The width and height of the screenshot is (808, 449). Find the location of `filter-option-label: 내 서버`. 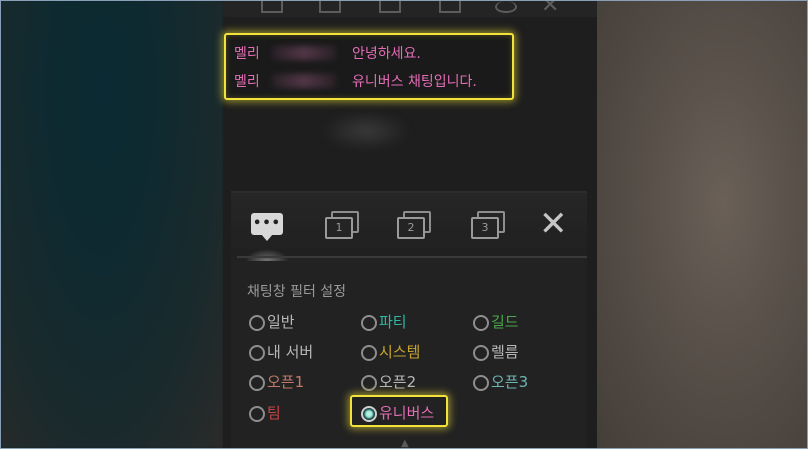

filter-option-label: 내 서버 is located at coordinates (290, 352).